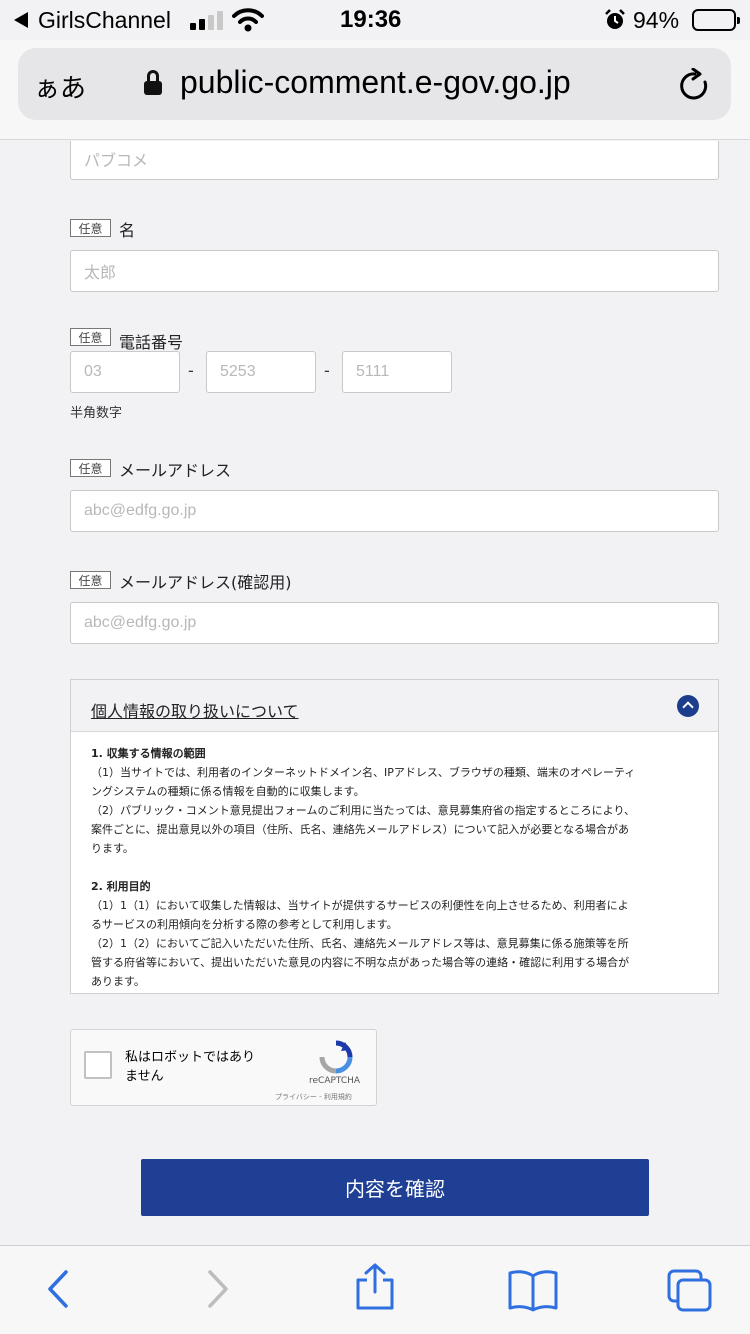 The height and width of the screenshot is (1334, 750). What do you see at coordinates (228, 791) in the screenshot?
I see `privacy-line: ングシステムの種類に係る情報を自動的に収集します。` at bounding box center [228, 791].